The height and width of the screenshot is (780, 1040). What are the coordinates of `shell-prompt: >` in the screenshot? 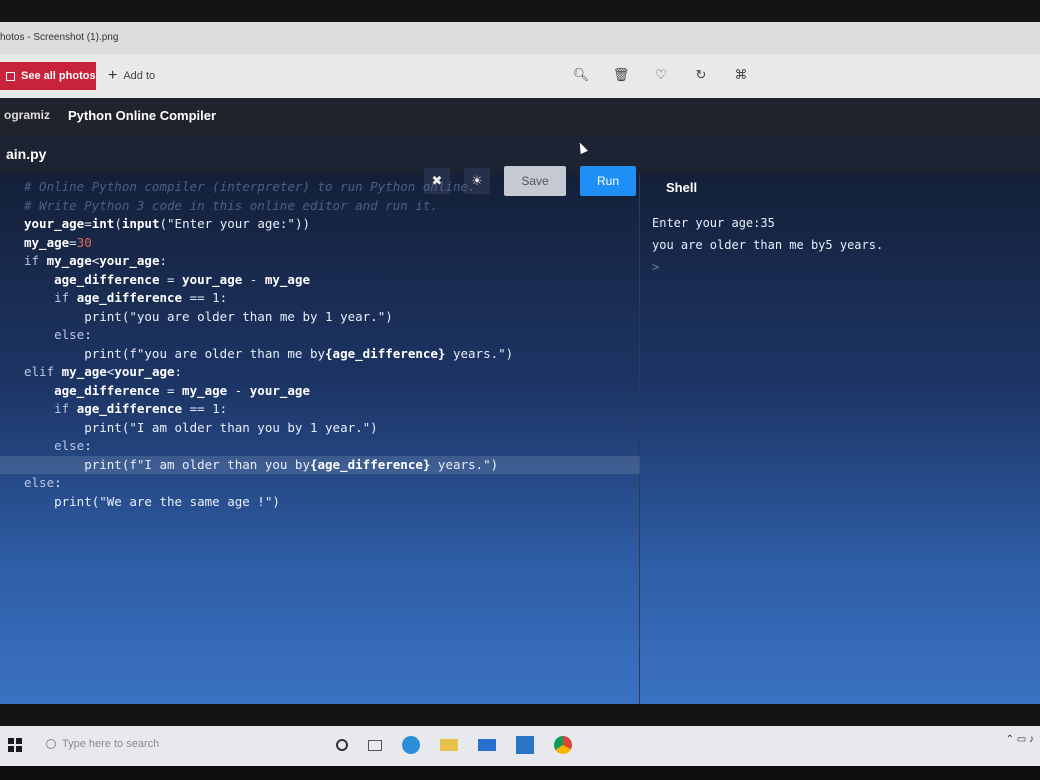 It's located at (767, 267).